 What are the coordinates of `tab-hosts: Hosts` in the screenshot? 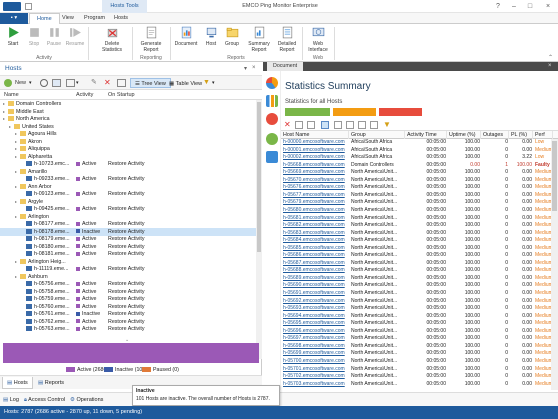 It's located at (121, 18).